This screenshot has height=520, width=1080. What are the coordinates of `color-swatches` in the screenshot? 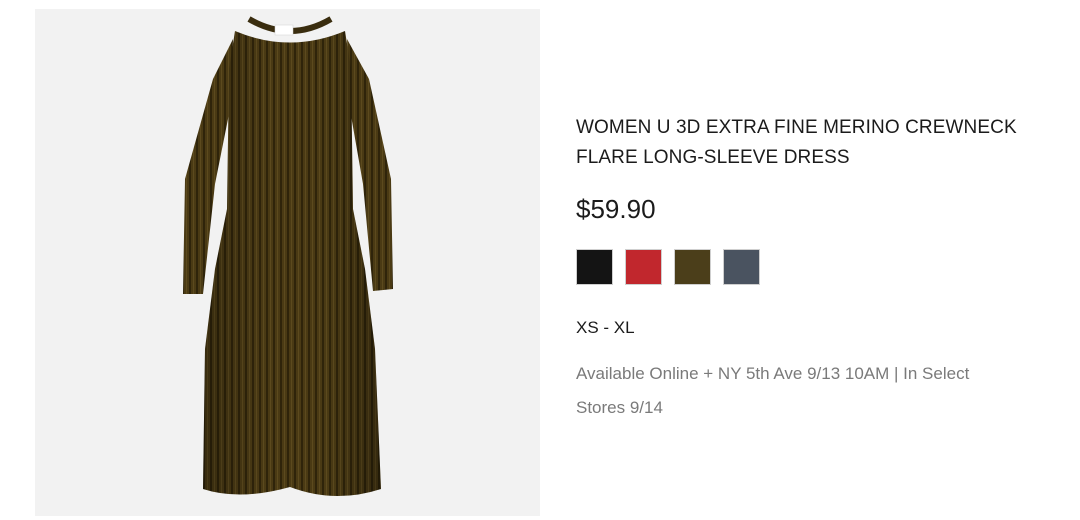 It's located at (816, 267).